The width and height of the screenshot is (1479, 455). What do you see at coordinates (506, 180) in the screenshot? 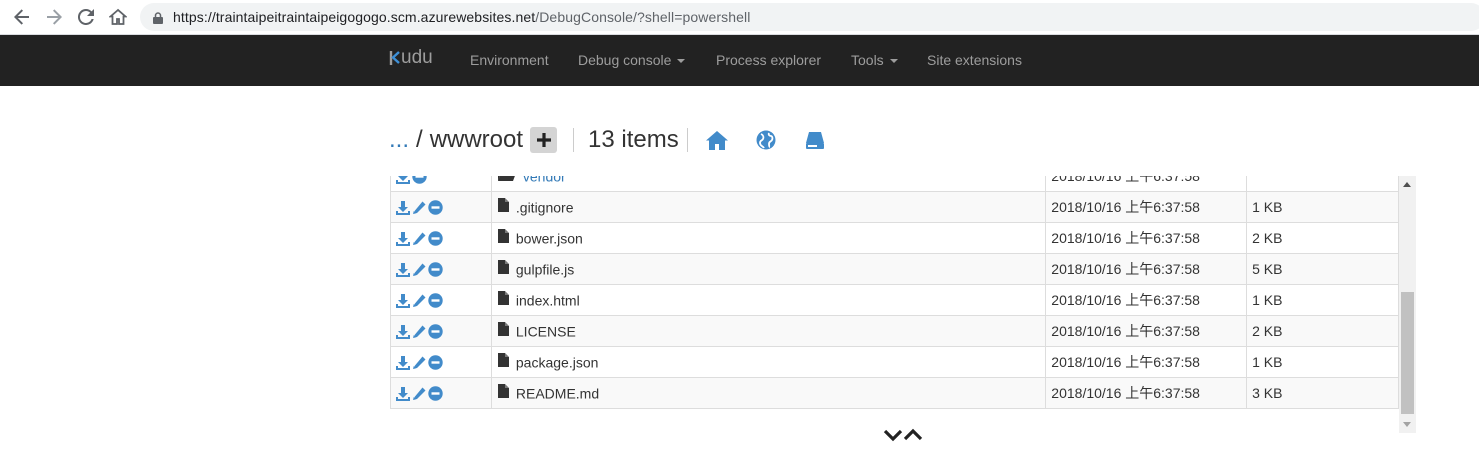
I see `folder-icon` at bounding box center [506, 180].